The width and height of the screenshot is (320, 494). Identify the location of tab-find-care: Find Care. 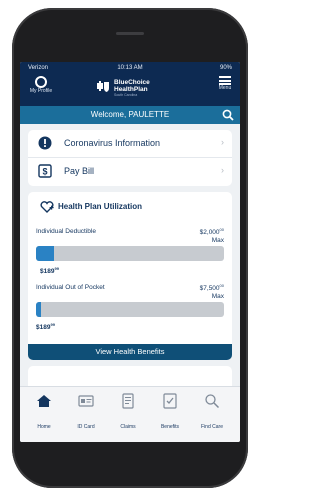
(212, 413).